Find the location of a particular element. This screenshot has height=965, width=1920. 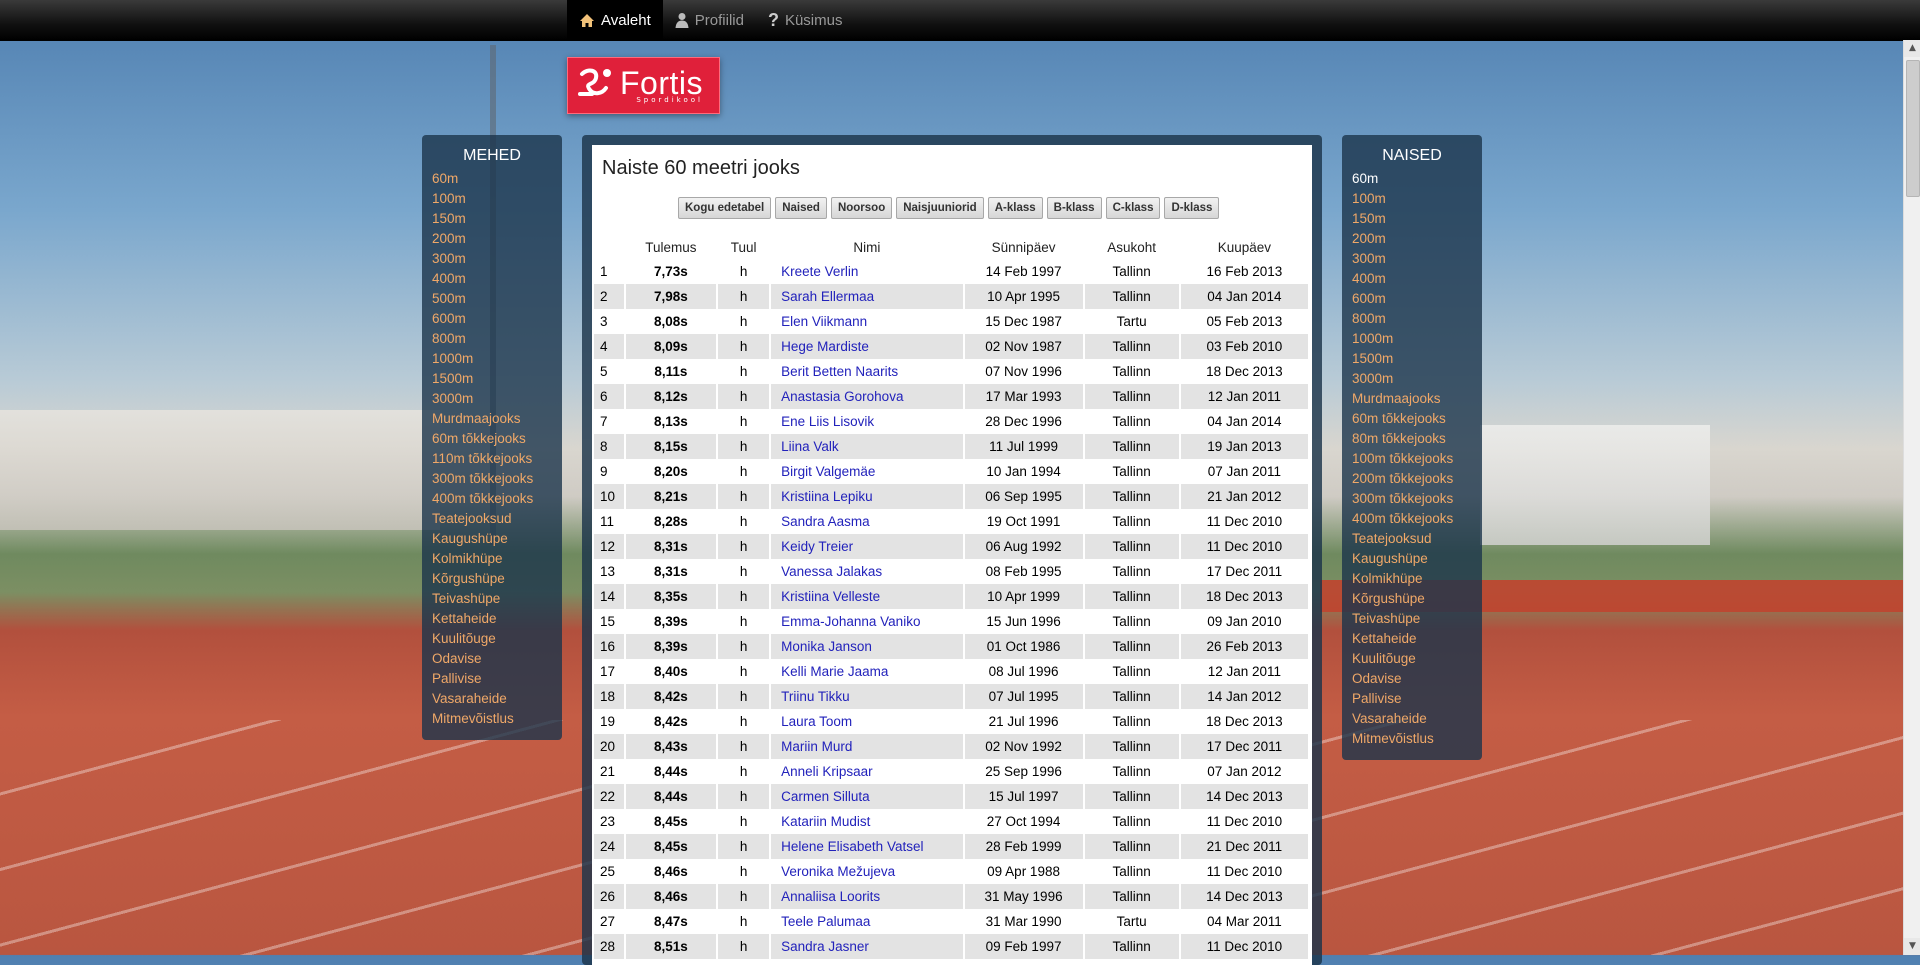

scroll-thumb is located at coordinates (1913, 128).